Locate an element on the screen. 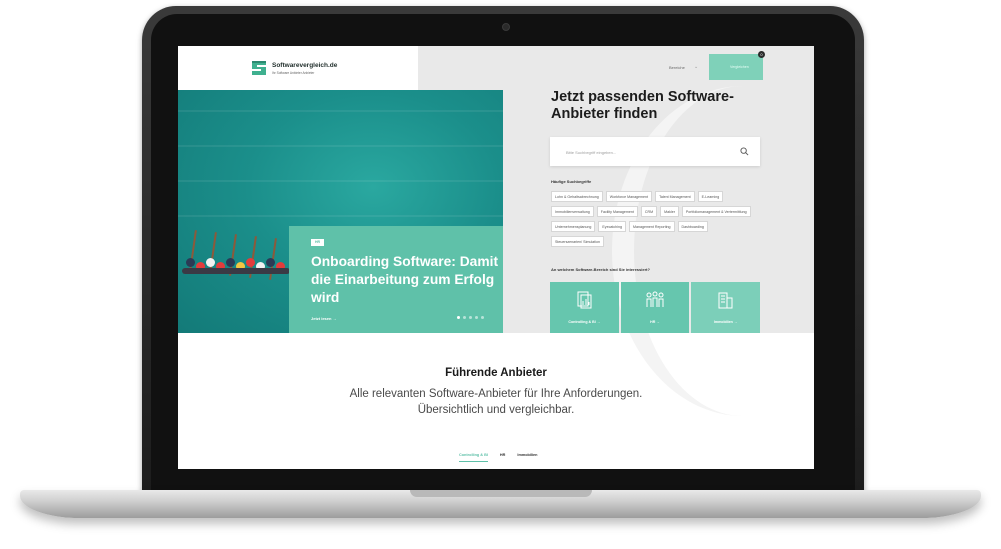 The image size is (1001, 549). tile-label: HR → is located at coordinates (655, 322).